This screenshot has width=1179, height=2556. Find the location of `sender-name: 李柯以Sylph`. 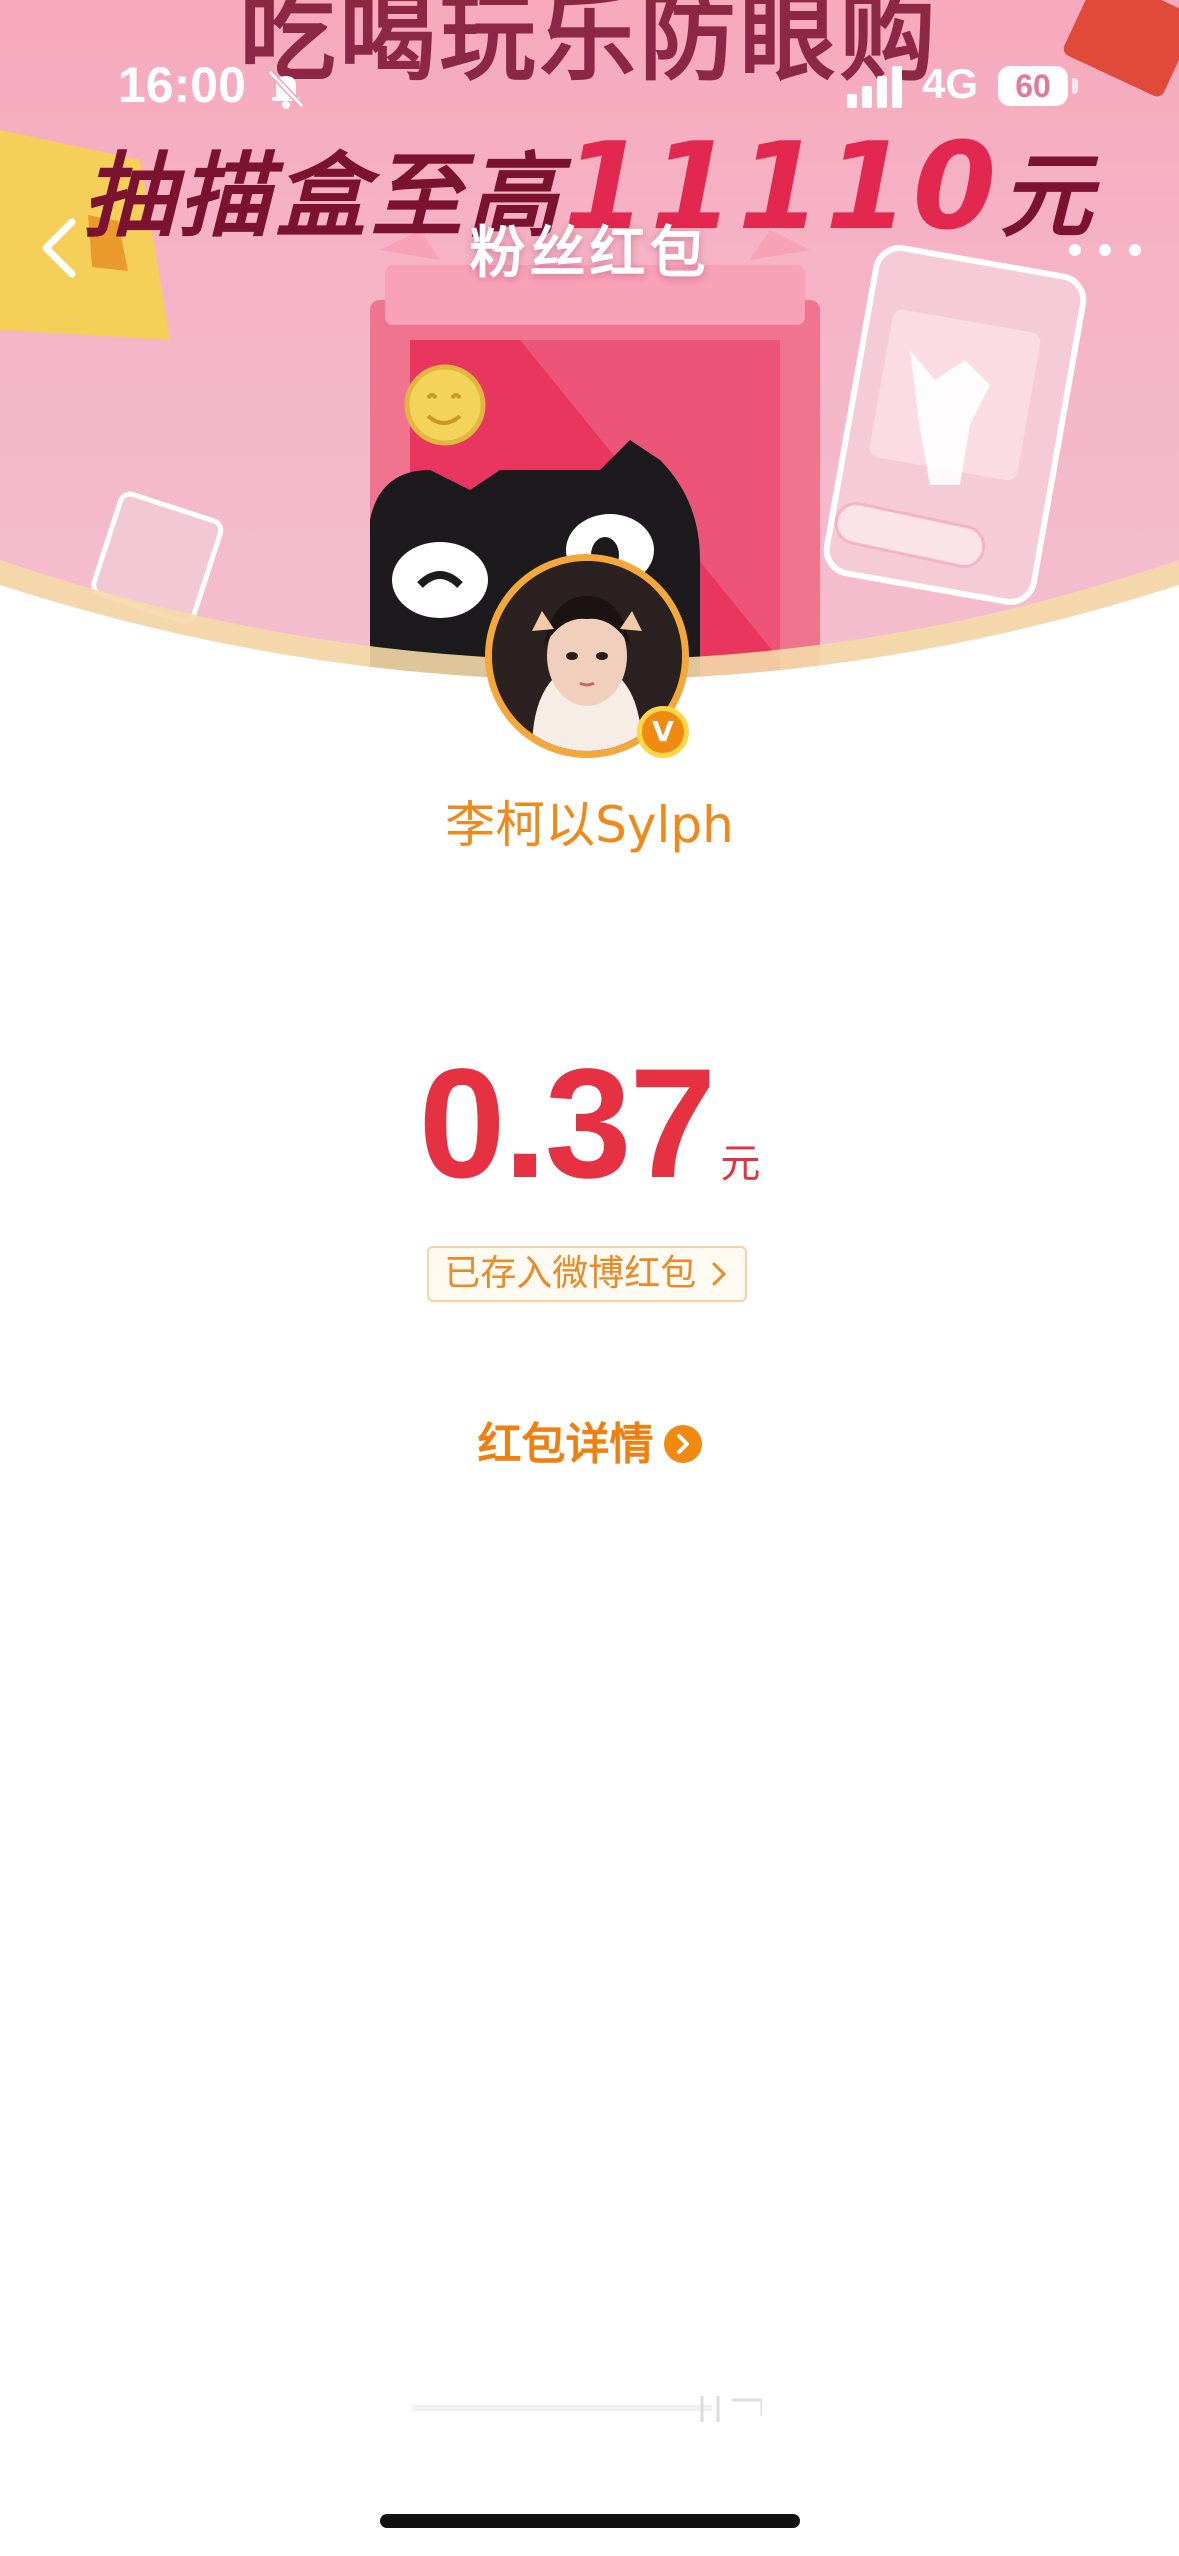

sender-name: 李柯以Sylph is located at coordinates (589, 821).